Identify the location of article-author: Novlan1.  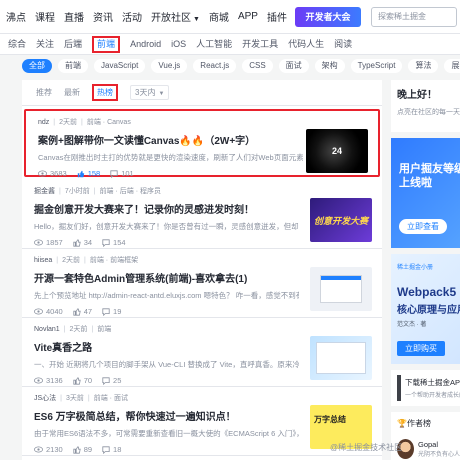
(47, 329).